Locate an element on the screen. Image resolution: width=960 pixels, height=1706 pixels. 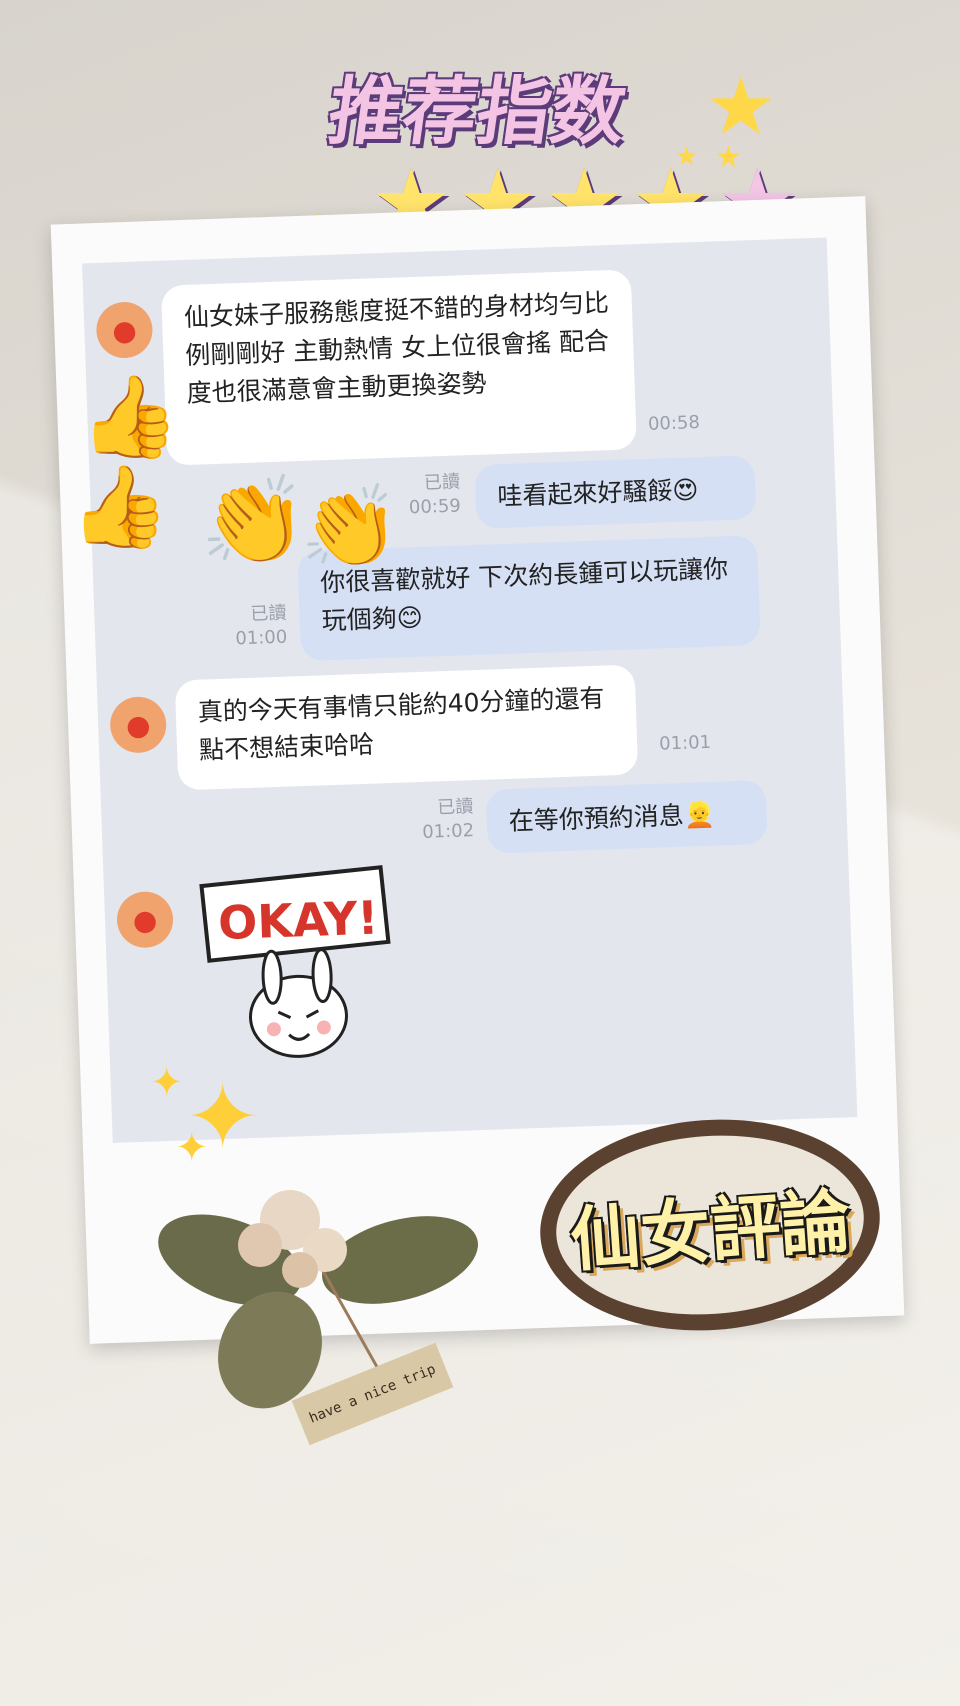
message-bubble: 真的今天有事情只能約40分鐘的還有點不想結束哈哈 is located at coordinates (406, 727).